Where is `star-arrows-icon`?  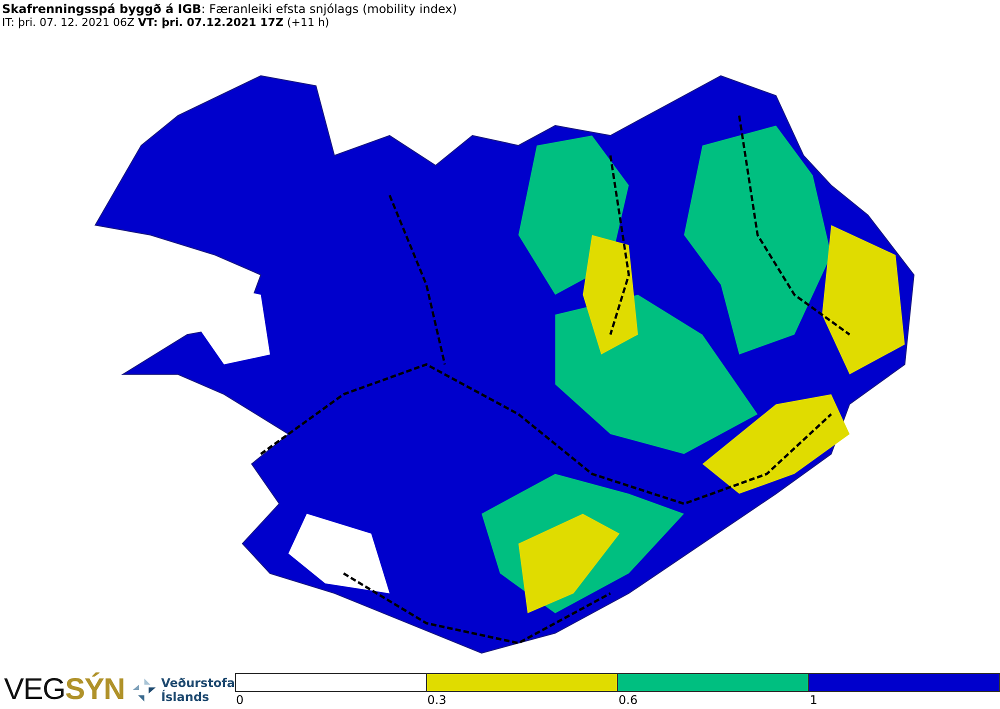
star-arrows-icon is located at coordinates (144, 690).